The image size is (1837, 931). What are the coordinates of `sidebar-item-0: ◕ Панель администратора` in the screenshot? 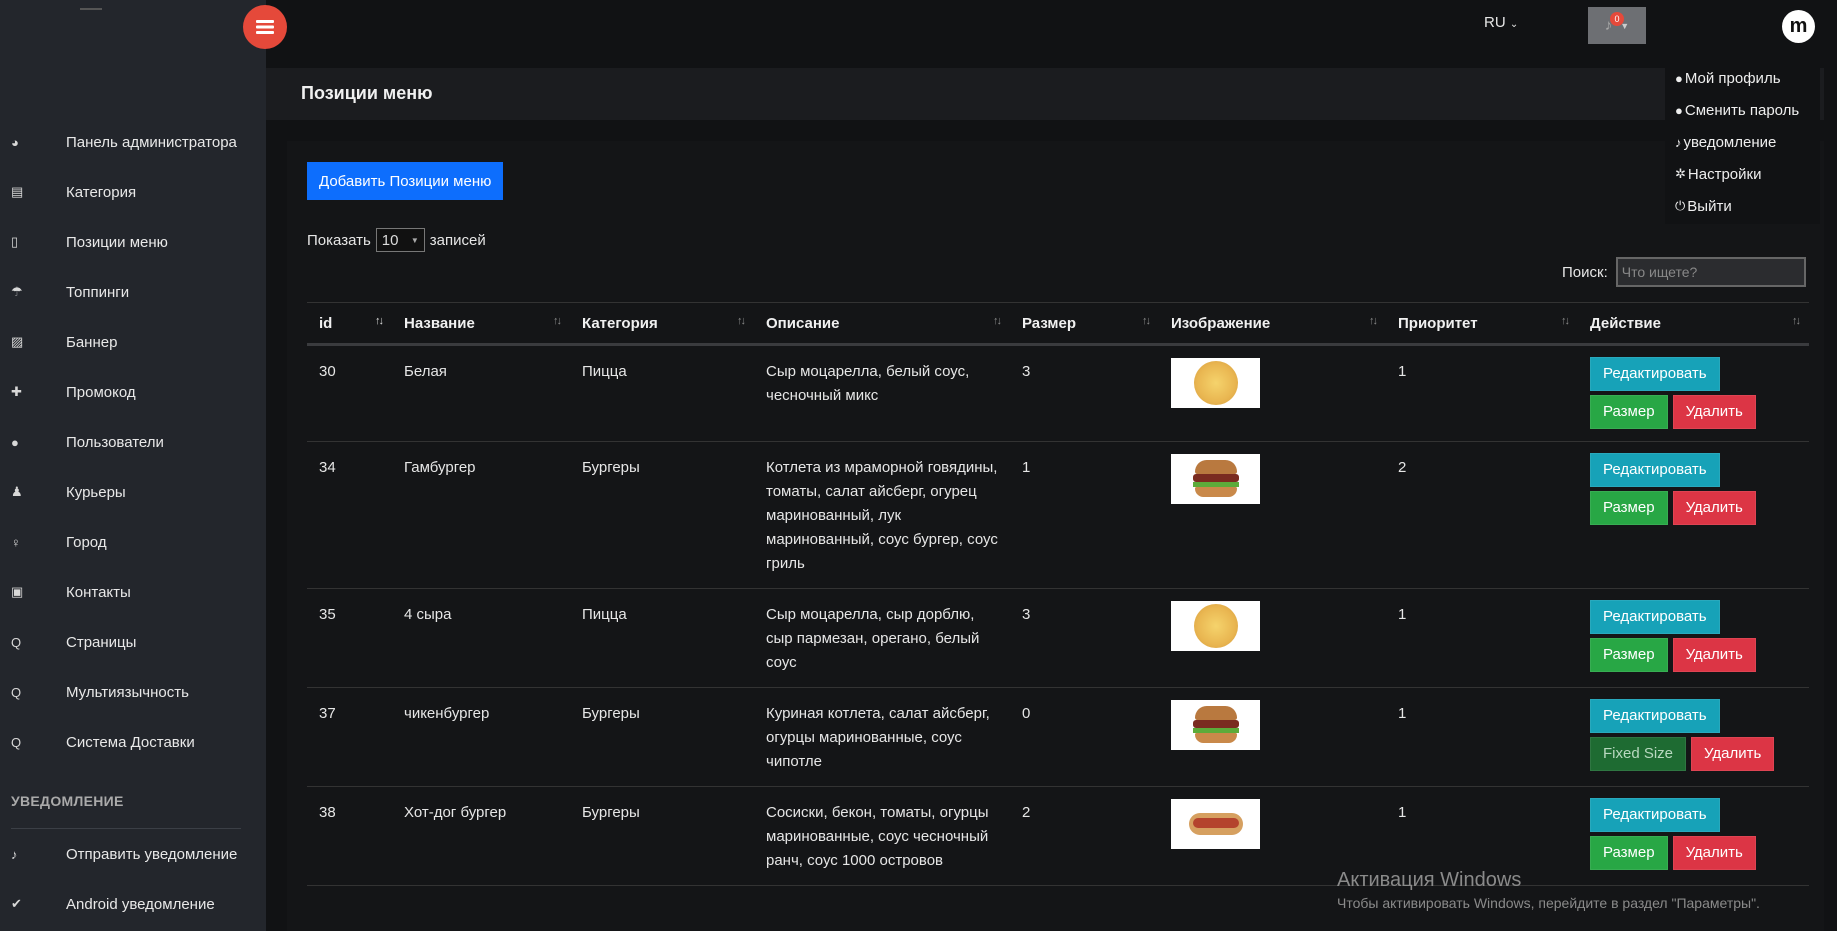 It's located at (133, 142).